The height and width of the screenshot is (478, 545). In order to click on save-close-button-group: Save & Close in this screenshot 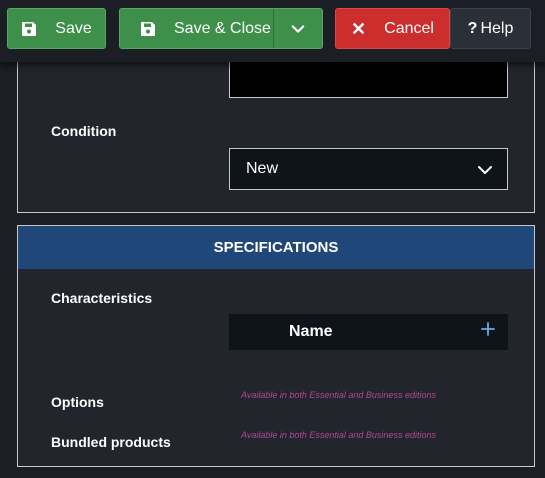, I will do `click(221, 28)`.